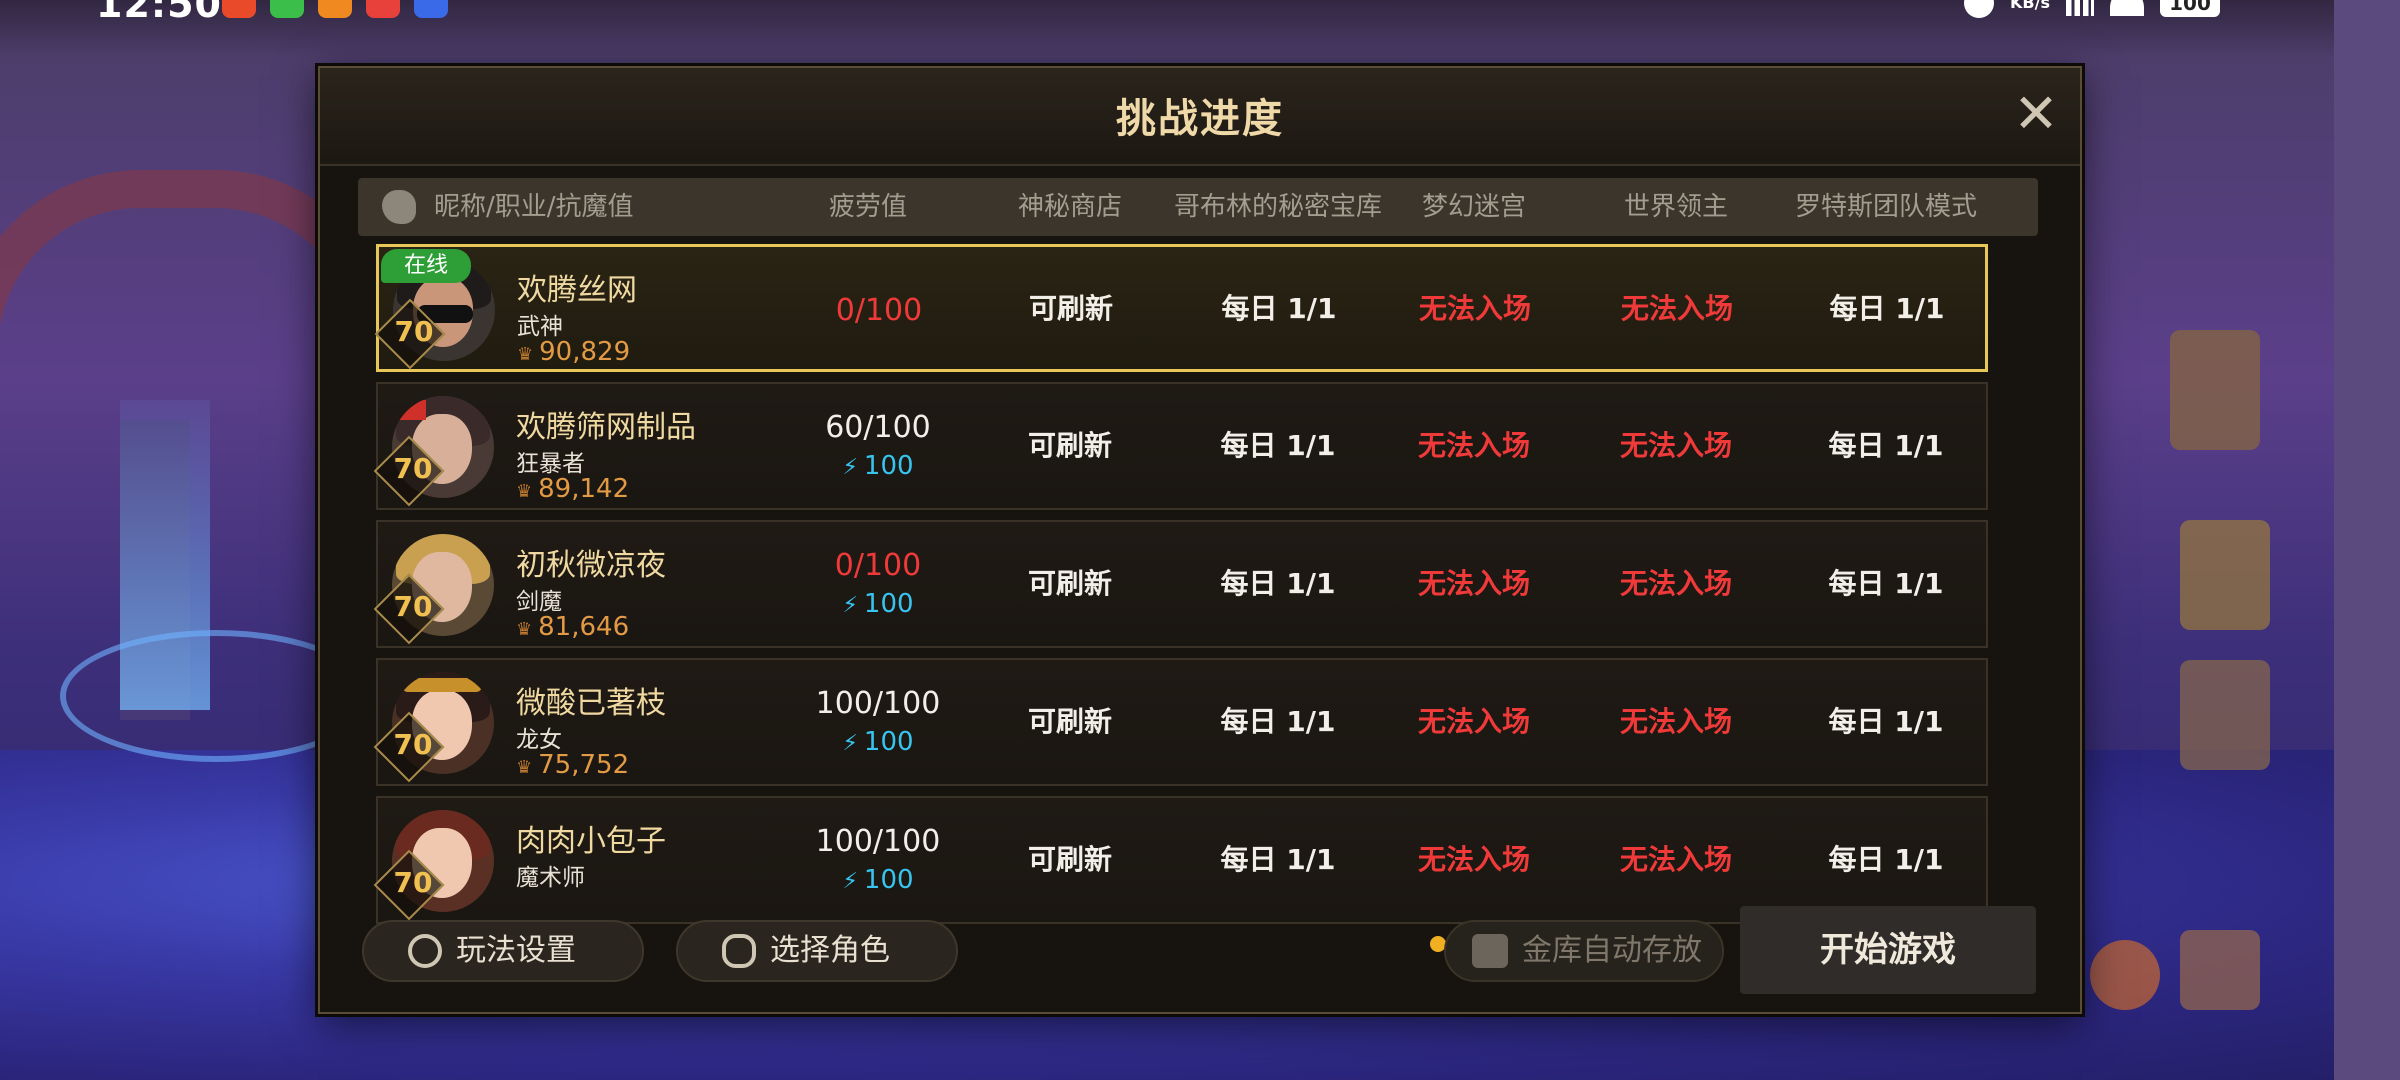  What do you see at coordinates (867, 207) in the screenshot?
I see `column-header-fatigue: 疲劳值` at bounding box center [867, 207].